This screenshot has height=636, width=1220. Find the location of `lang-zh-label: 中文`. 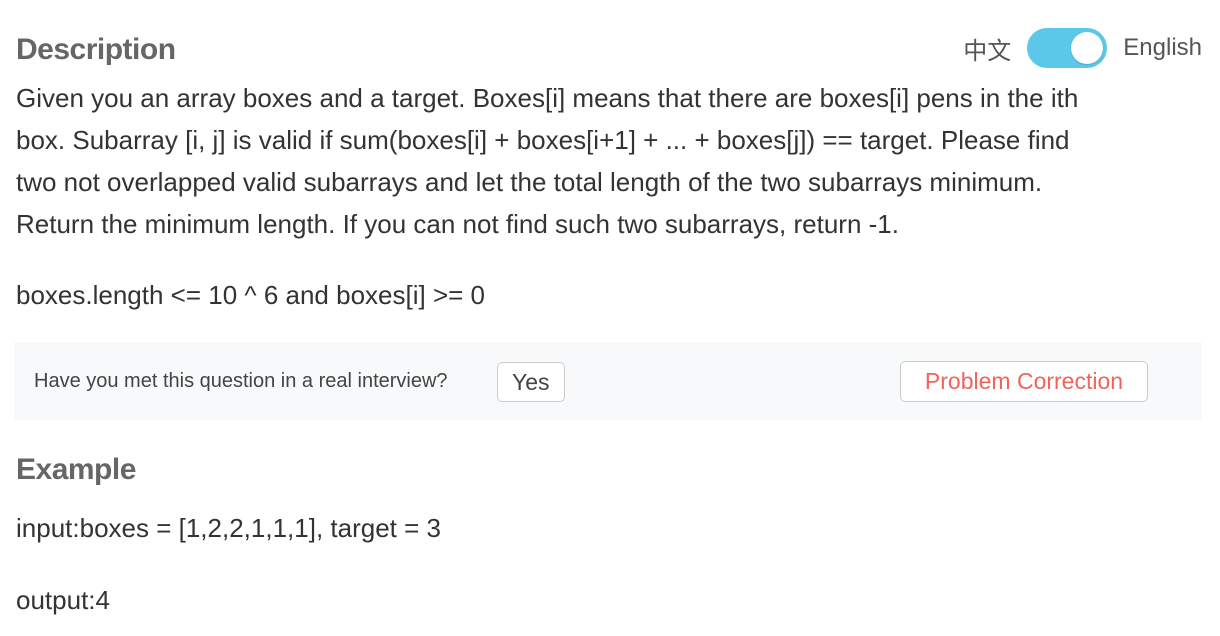

lang-zh-label: 中文 is located at coordinates (987, 48).